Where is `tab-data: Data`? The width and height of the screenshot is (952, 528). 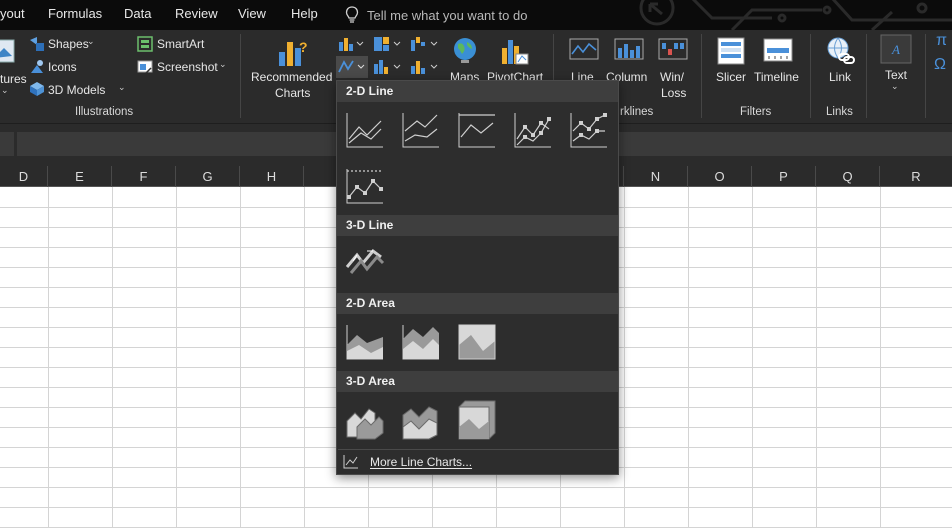
tab-data: Data is located at coordinates (137, 13).